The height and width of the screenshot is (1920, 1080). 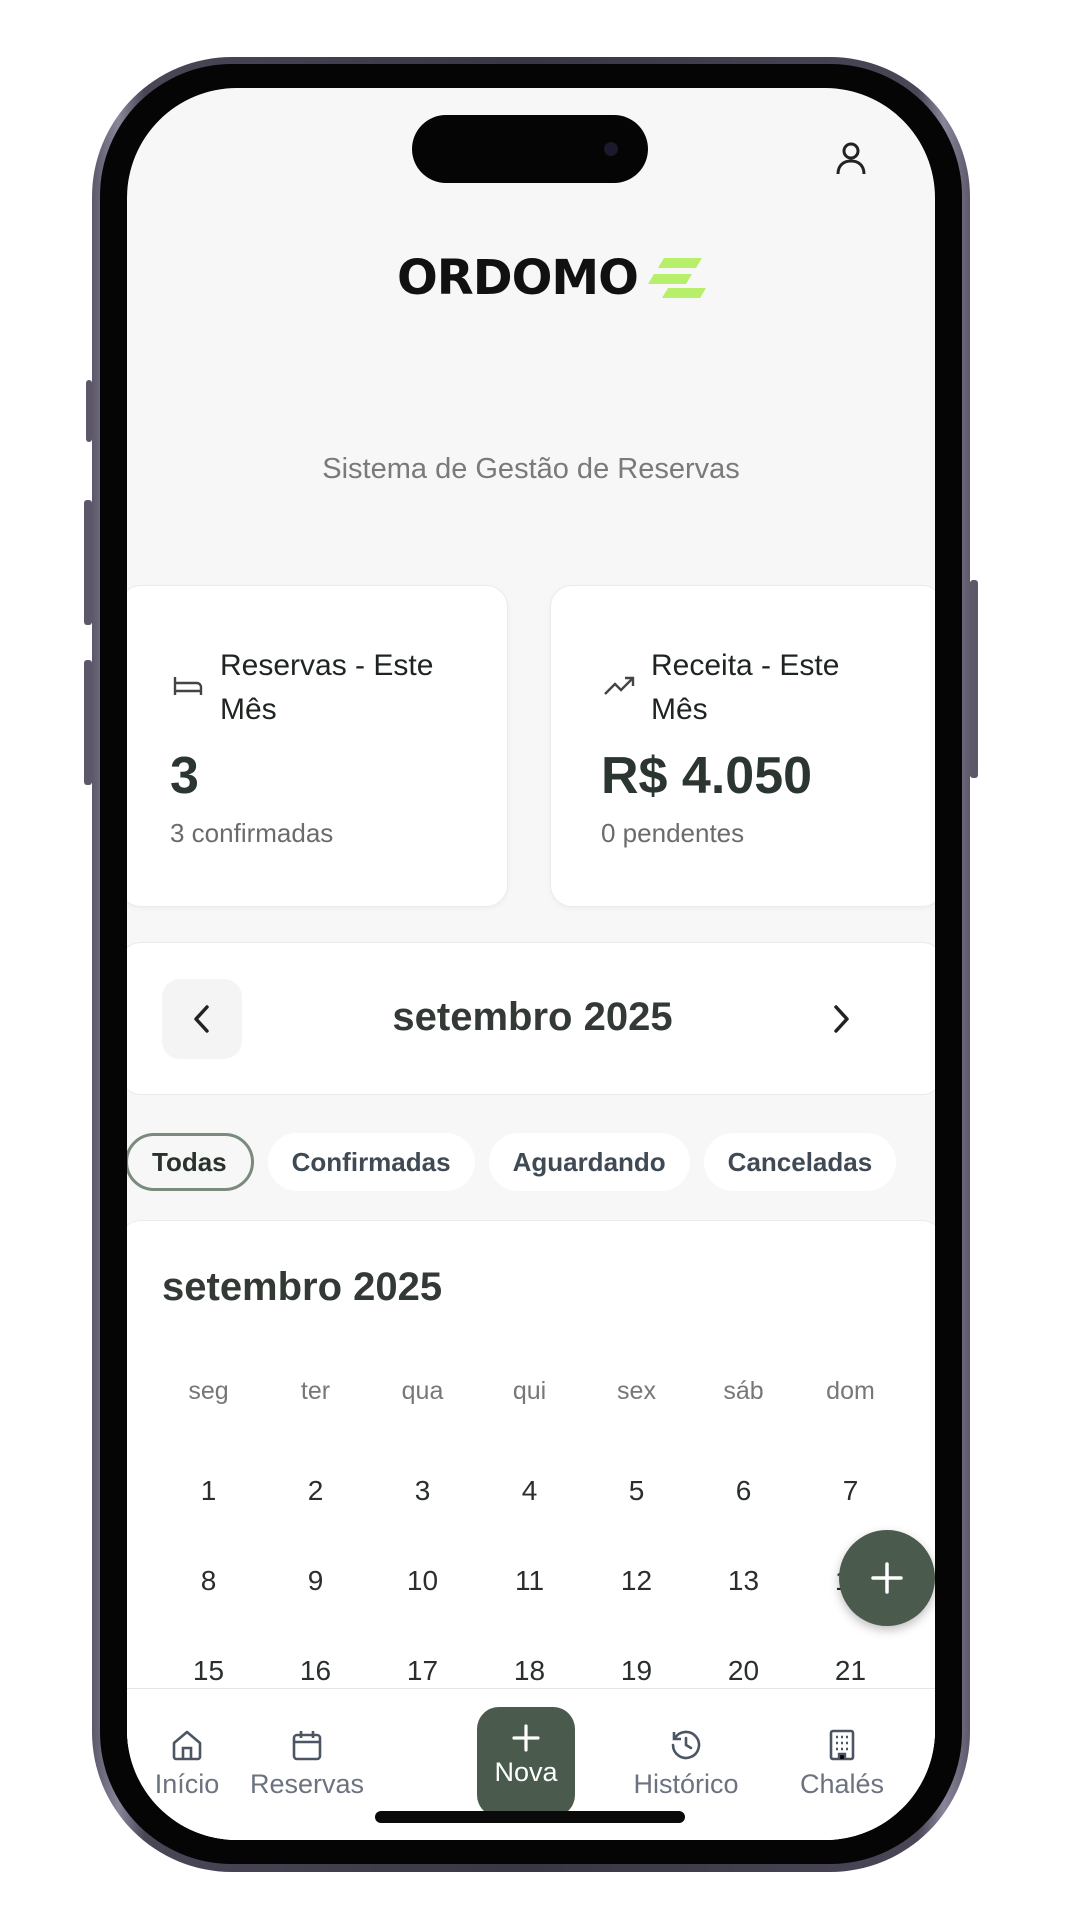 I want to click on calendar-day: 4, so click(x=529, y=1491).